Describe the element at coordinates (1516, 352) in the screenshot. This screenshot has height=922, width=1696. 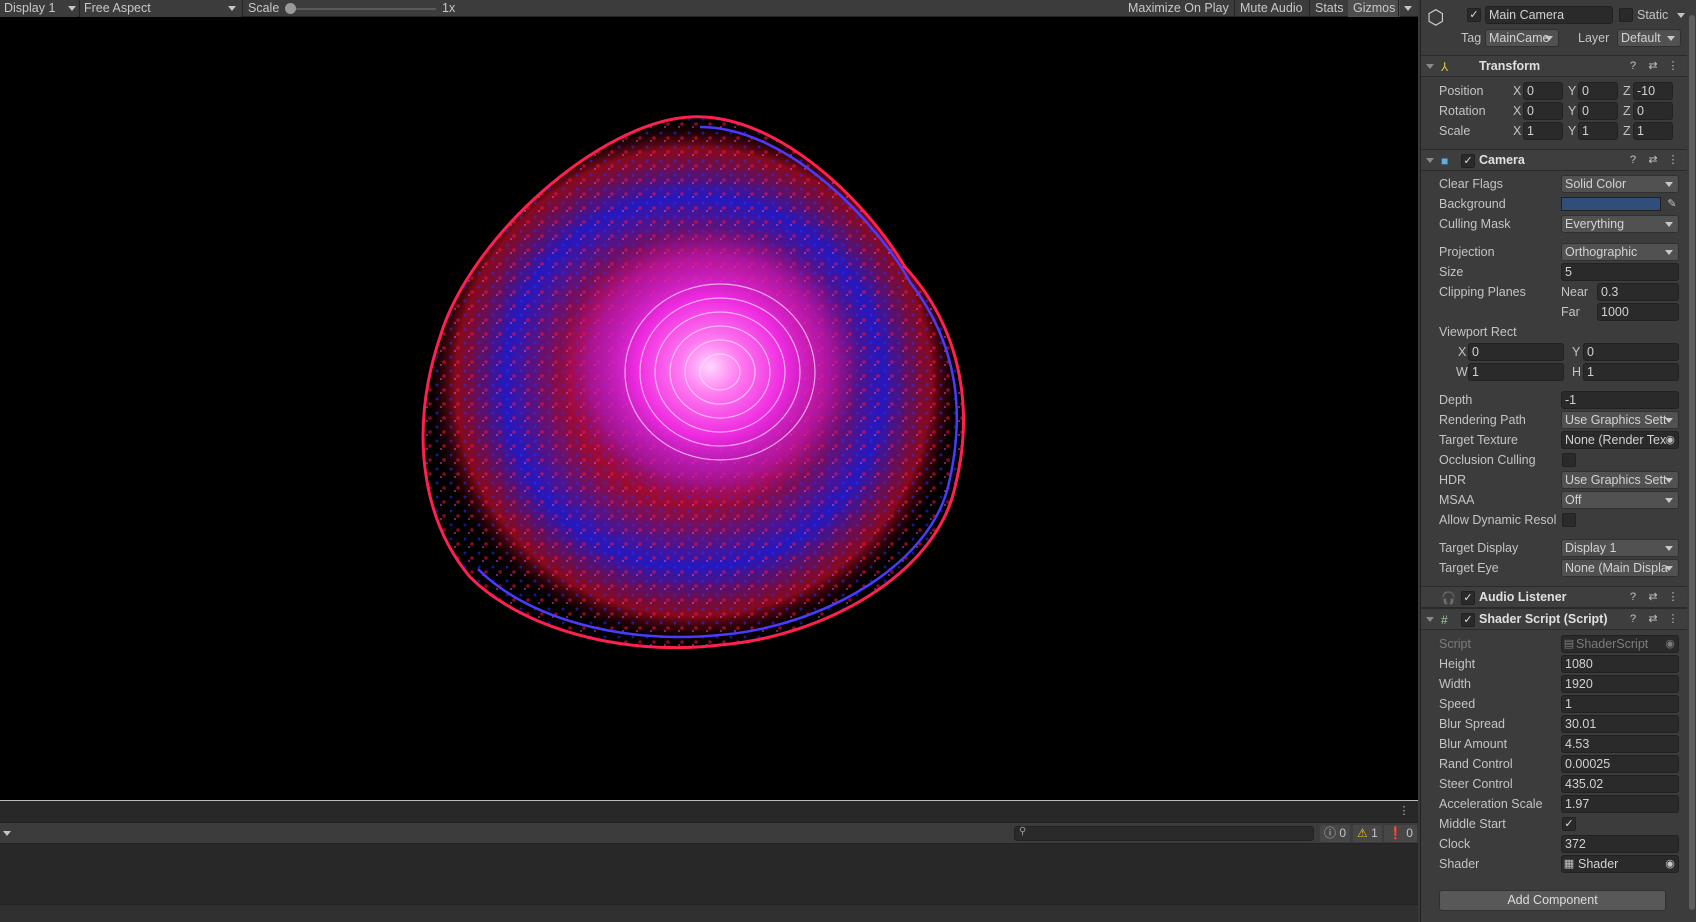
I see `viewport-x-field: 0` at that location.